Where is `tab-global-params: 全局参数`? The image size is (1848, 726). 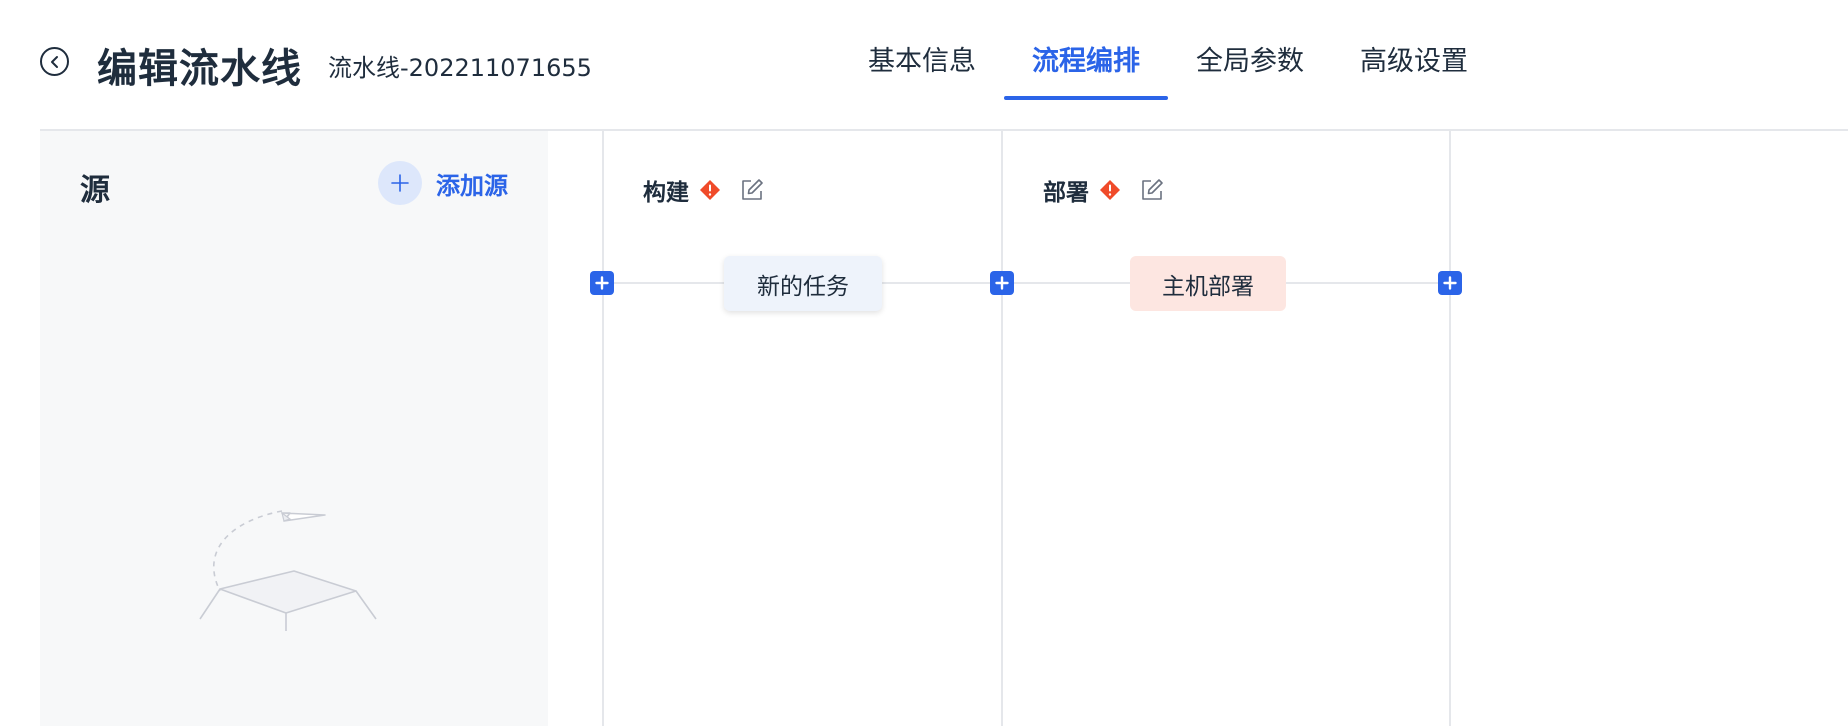 tab-global-params: 全局参数 is located at coordinates (1250, 69).